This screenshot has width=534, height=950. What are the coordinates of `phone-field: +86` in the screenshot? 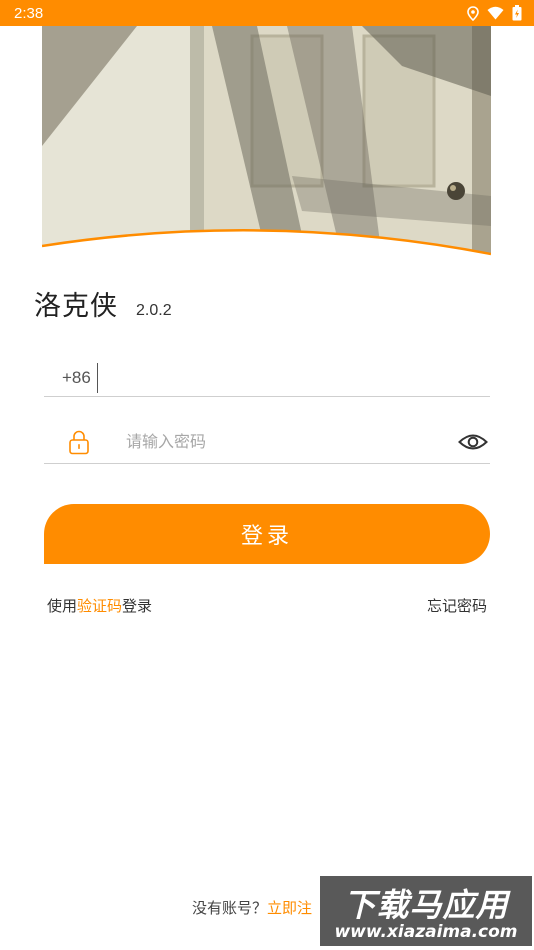 It's located at (267, 378).